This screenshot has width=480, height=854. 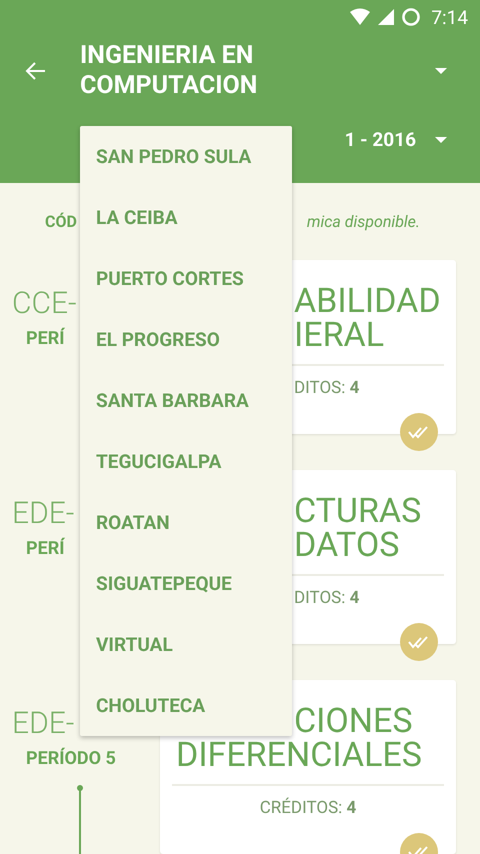 I want to click on wifi-icon, so click(x=360, y=17).